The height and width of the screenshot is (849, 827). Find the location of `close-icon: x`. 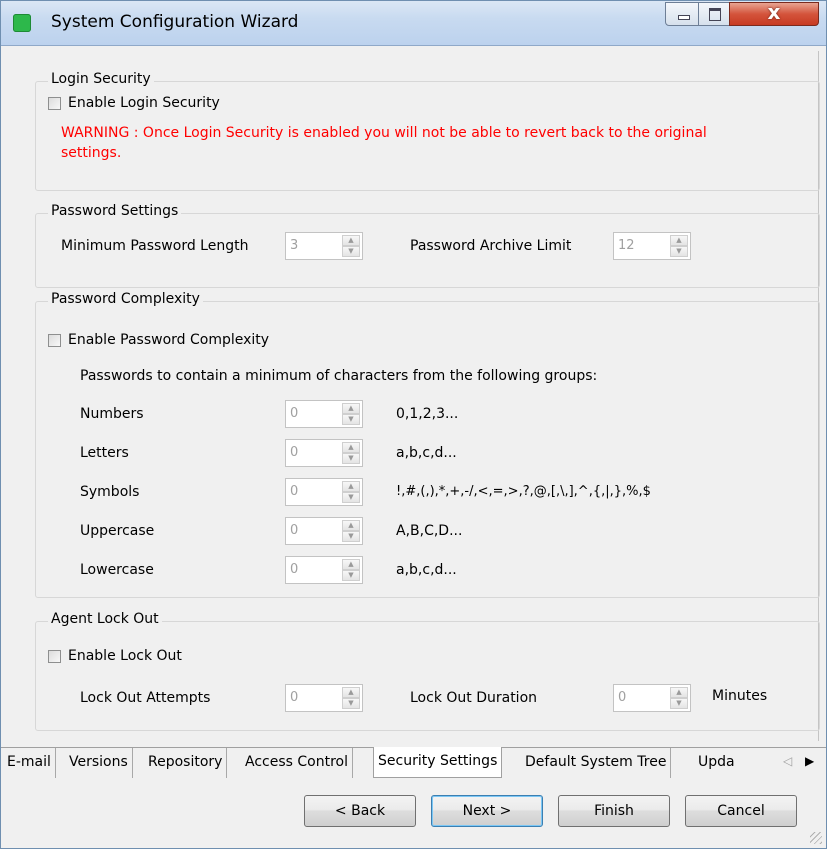

close-icon: x is located at coordinates (774, 12).